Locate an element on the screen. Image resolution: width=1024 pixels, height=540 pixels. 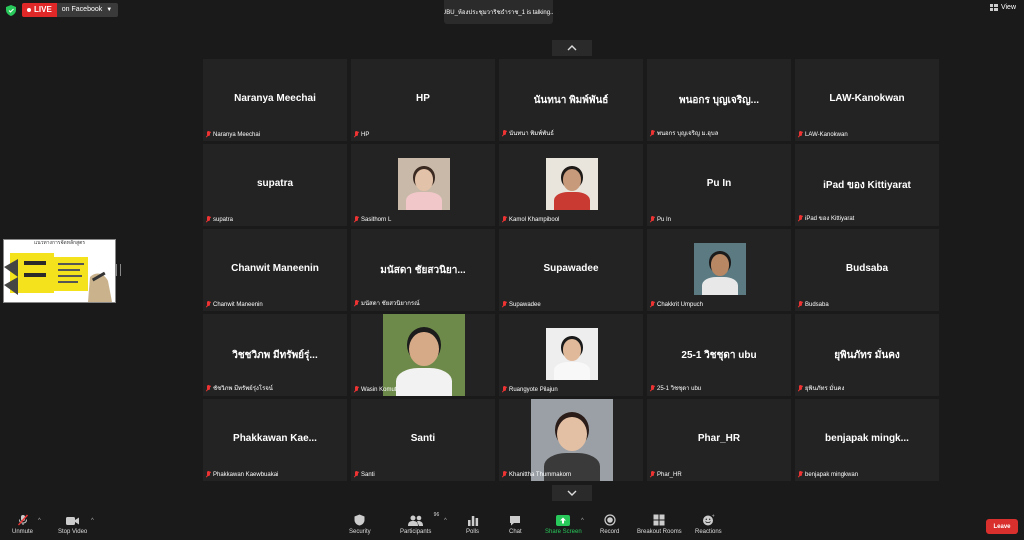
video-options-caret: ^ is located at coordinates (92, 521).